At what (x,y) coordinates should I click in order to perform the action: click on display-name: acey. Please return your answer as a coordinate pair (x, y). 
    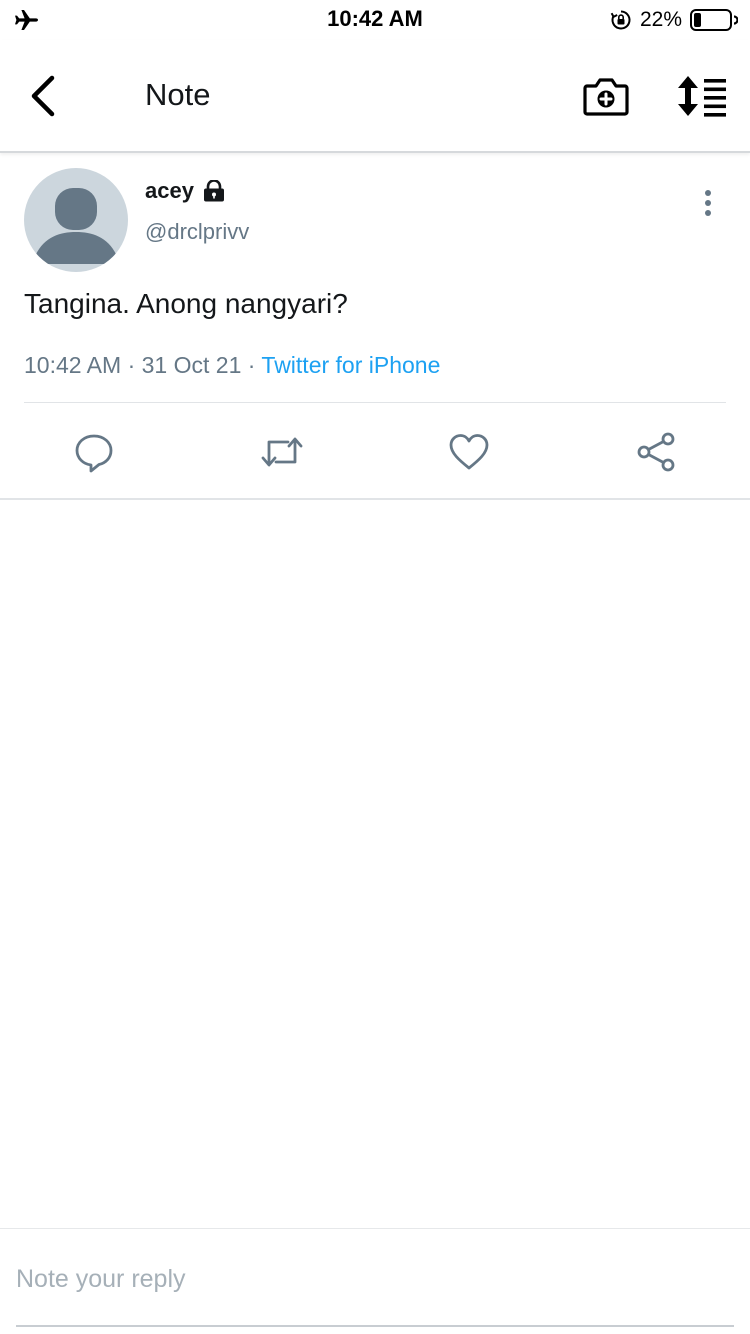
    Looking at the image, I should click on (169, 191).